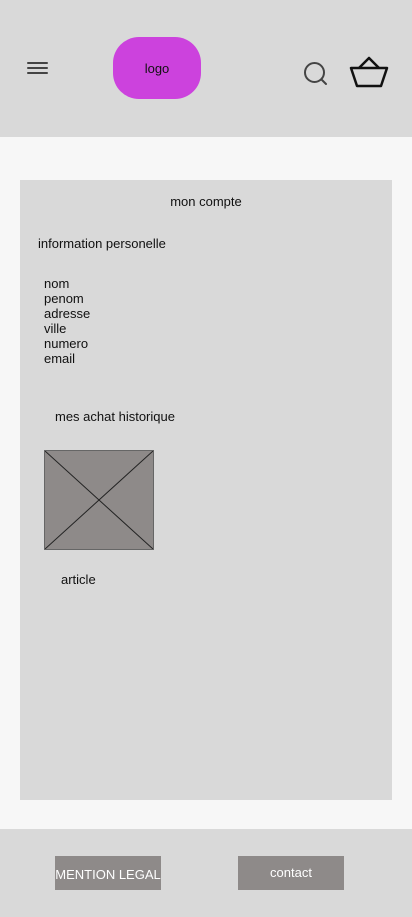  Describe the element at coordinates (67, 328) in the screenshot. I see `field-ville: ville` at that location.